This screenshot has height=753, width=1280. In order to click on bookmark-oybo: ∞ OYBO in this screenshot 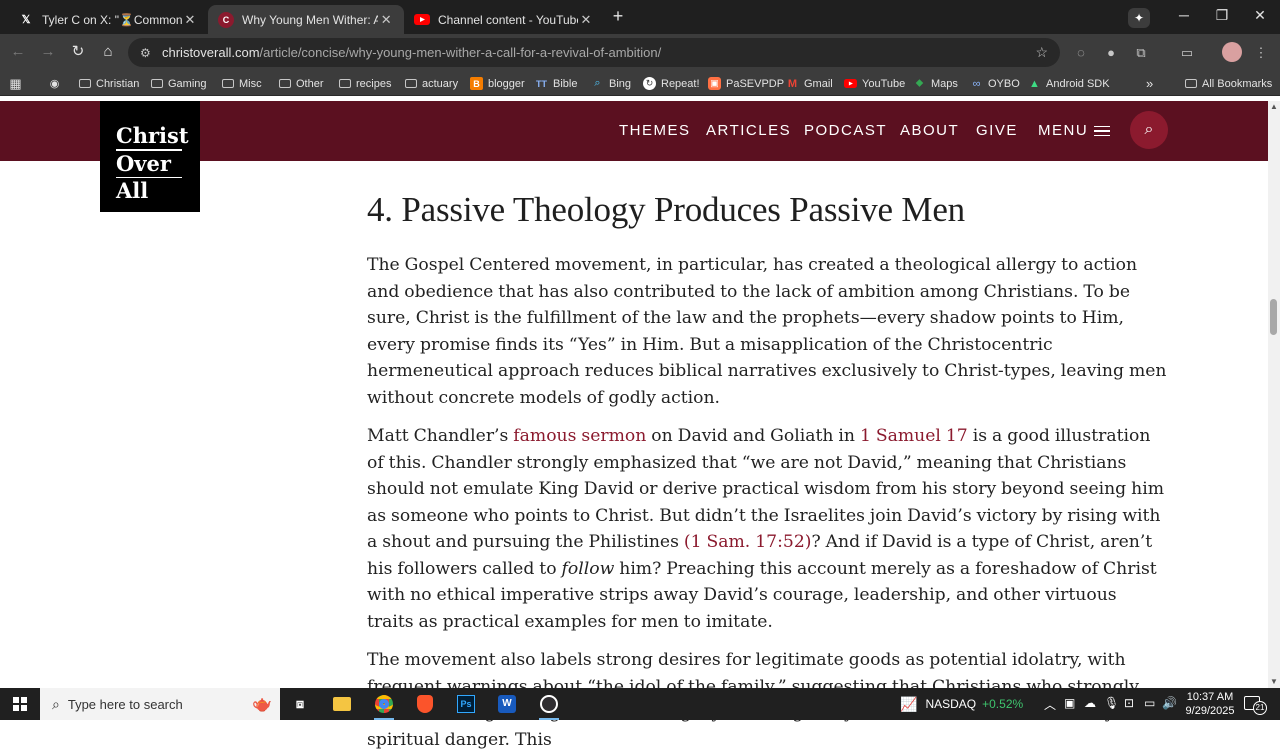, I will do `click(995, 83)`.